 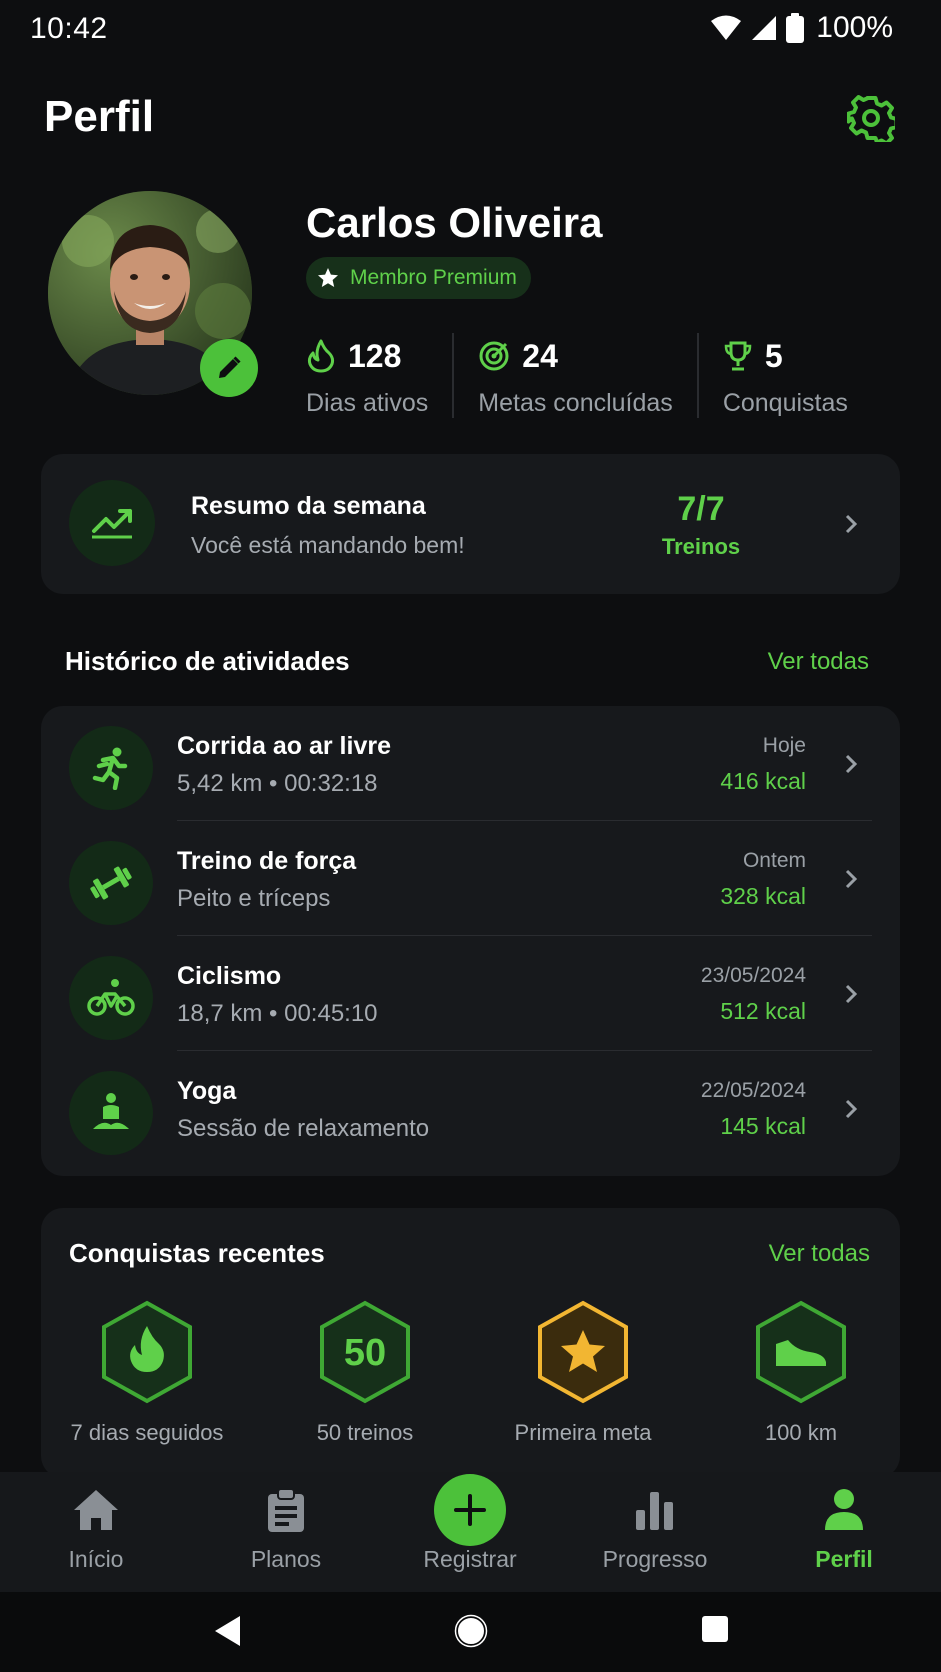 I want to click on achievement-label: 7 dias seguidos, so click(x=147, y=1432).